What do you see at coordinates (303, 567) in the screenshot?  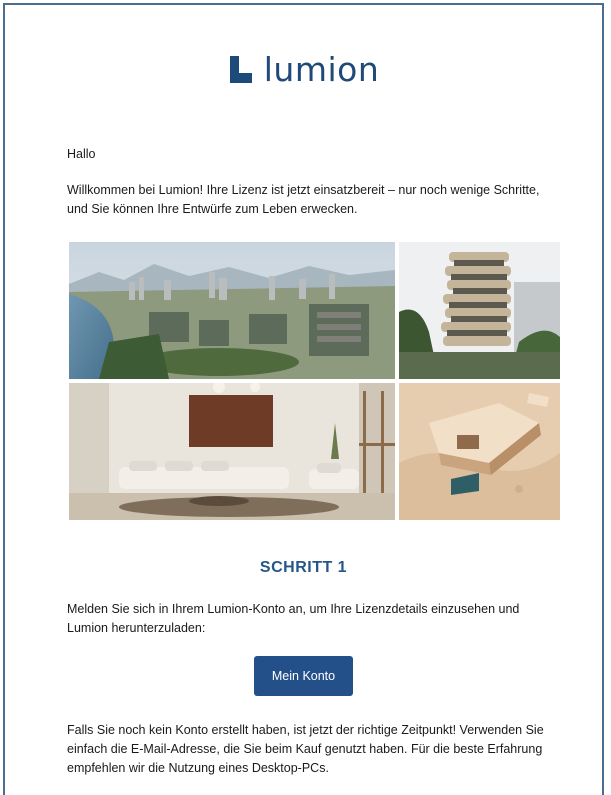 I see `step-heading: SCHRITT 1` at bounding box center [303, 567].